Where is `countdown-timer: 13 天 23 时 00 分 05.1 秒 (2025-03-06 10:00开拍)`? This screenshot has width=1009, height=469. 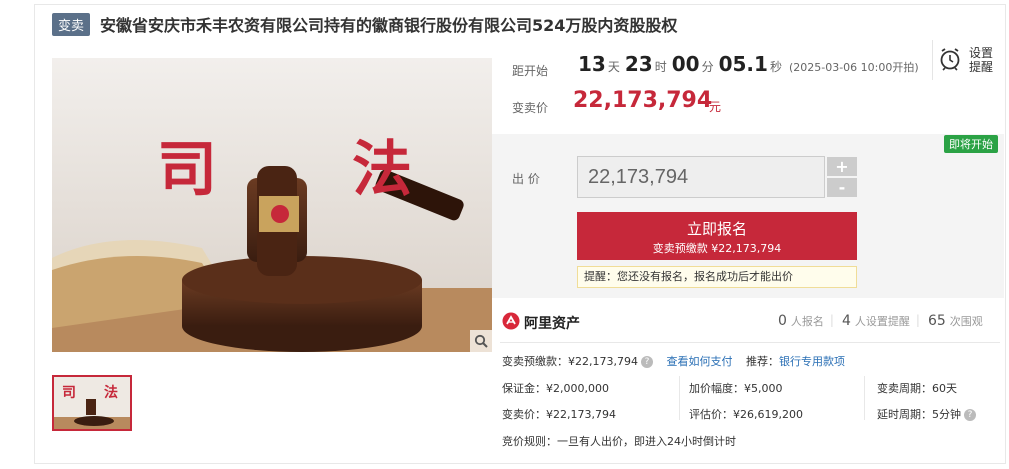
countdown-timer: 13 天 23 时 00 分 05.1 秒 (2025-03-06 10:00开拍) is located at coordinates (748, 64).